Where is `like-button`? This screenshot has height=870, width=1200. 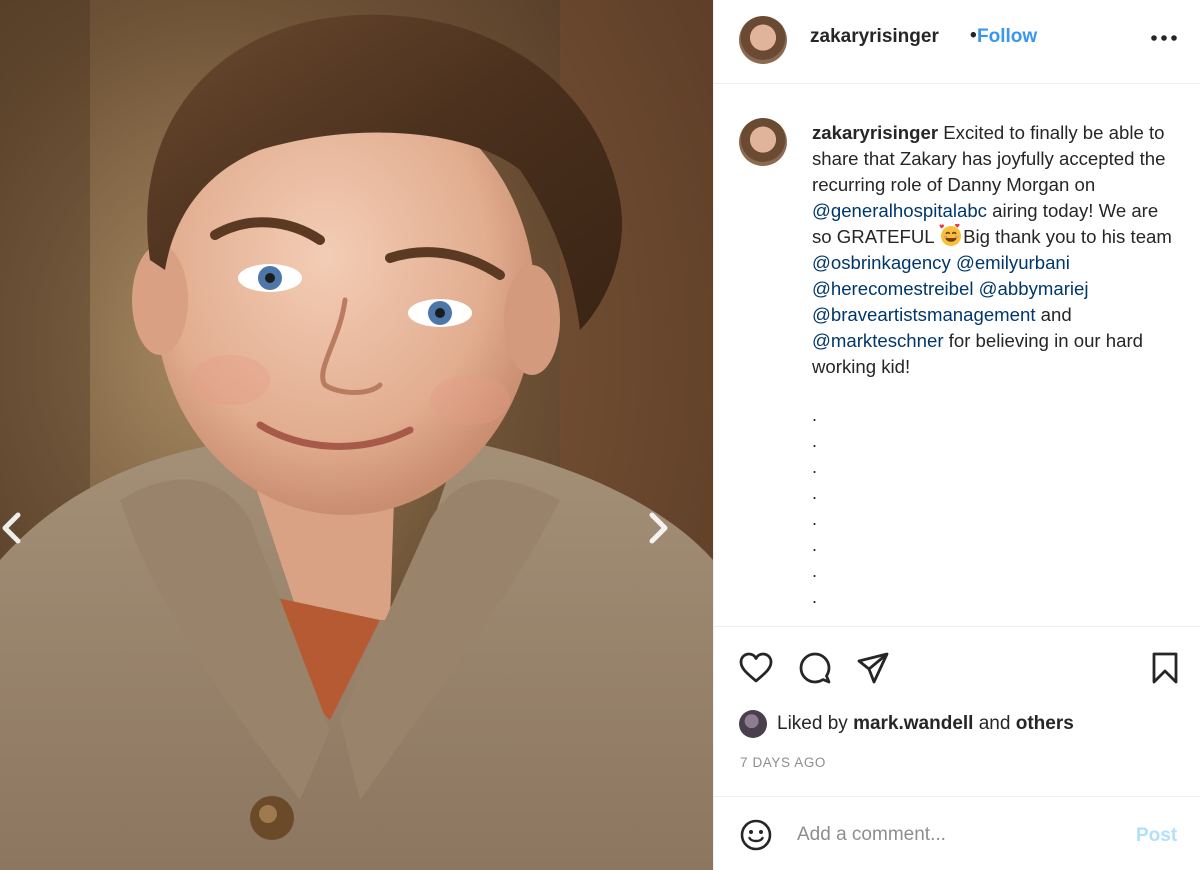 like-button is located at coordinates (756, 668).